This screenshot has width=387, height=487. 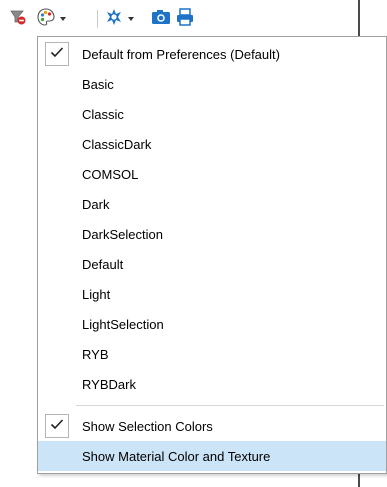 I want to click on graphics-toolbar, so click(x=193, y=18).